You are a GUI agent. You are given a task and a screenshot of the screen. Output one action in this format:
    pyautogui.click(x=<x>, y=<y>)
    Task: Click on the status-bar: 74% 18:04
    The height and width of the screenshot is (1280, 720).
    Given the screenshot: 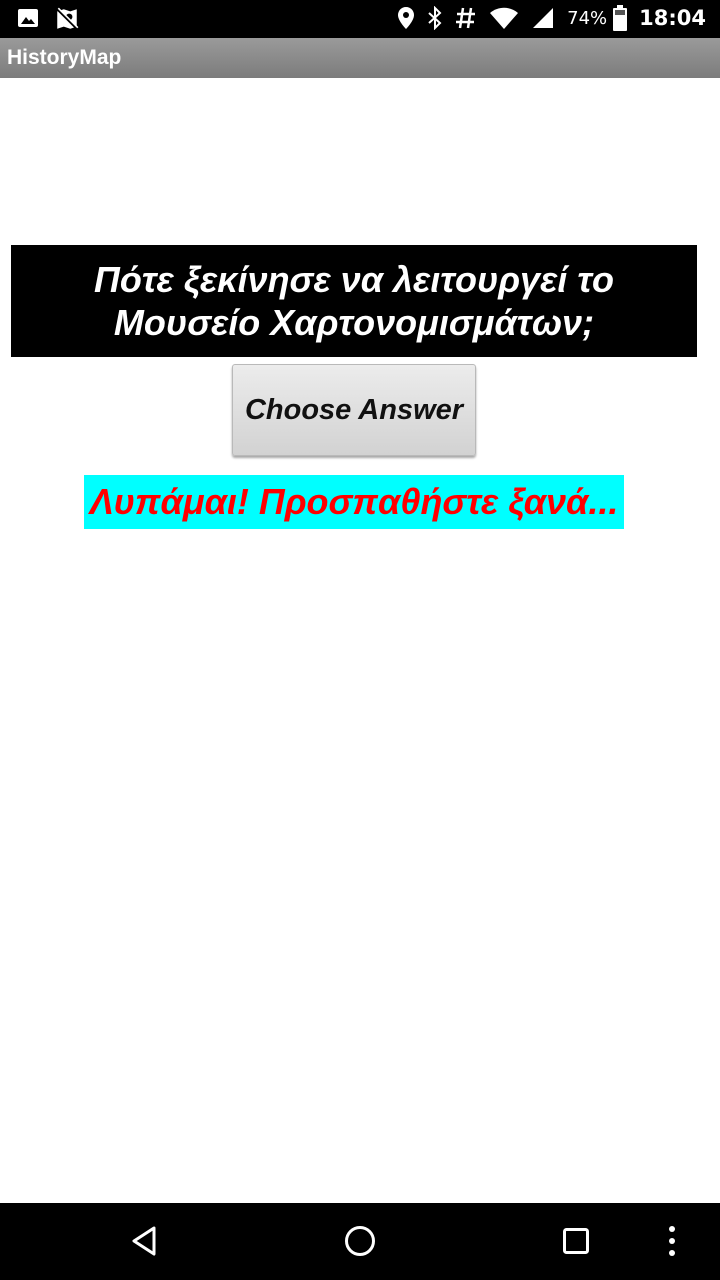 What is the action you would take?
    pyautogui.click(x=360, y=19)
    